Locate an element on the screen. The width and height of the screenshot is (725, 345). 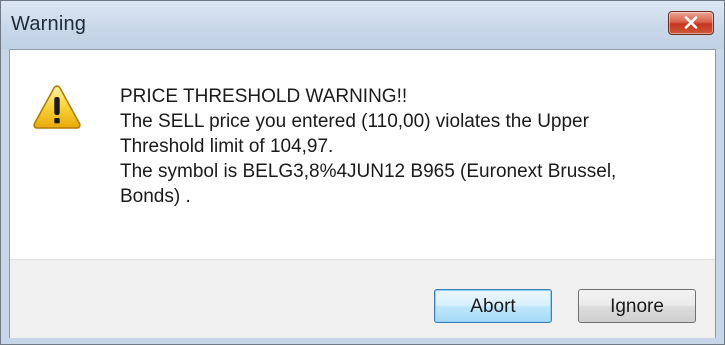
abort-button: Abort is located at coordinates (493, 306).